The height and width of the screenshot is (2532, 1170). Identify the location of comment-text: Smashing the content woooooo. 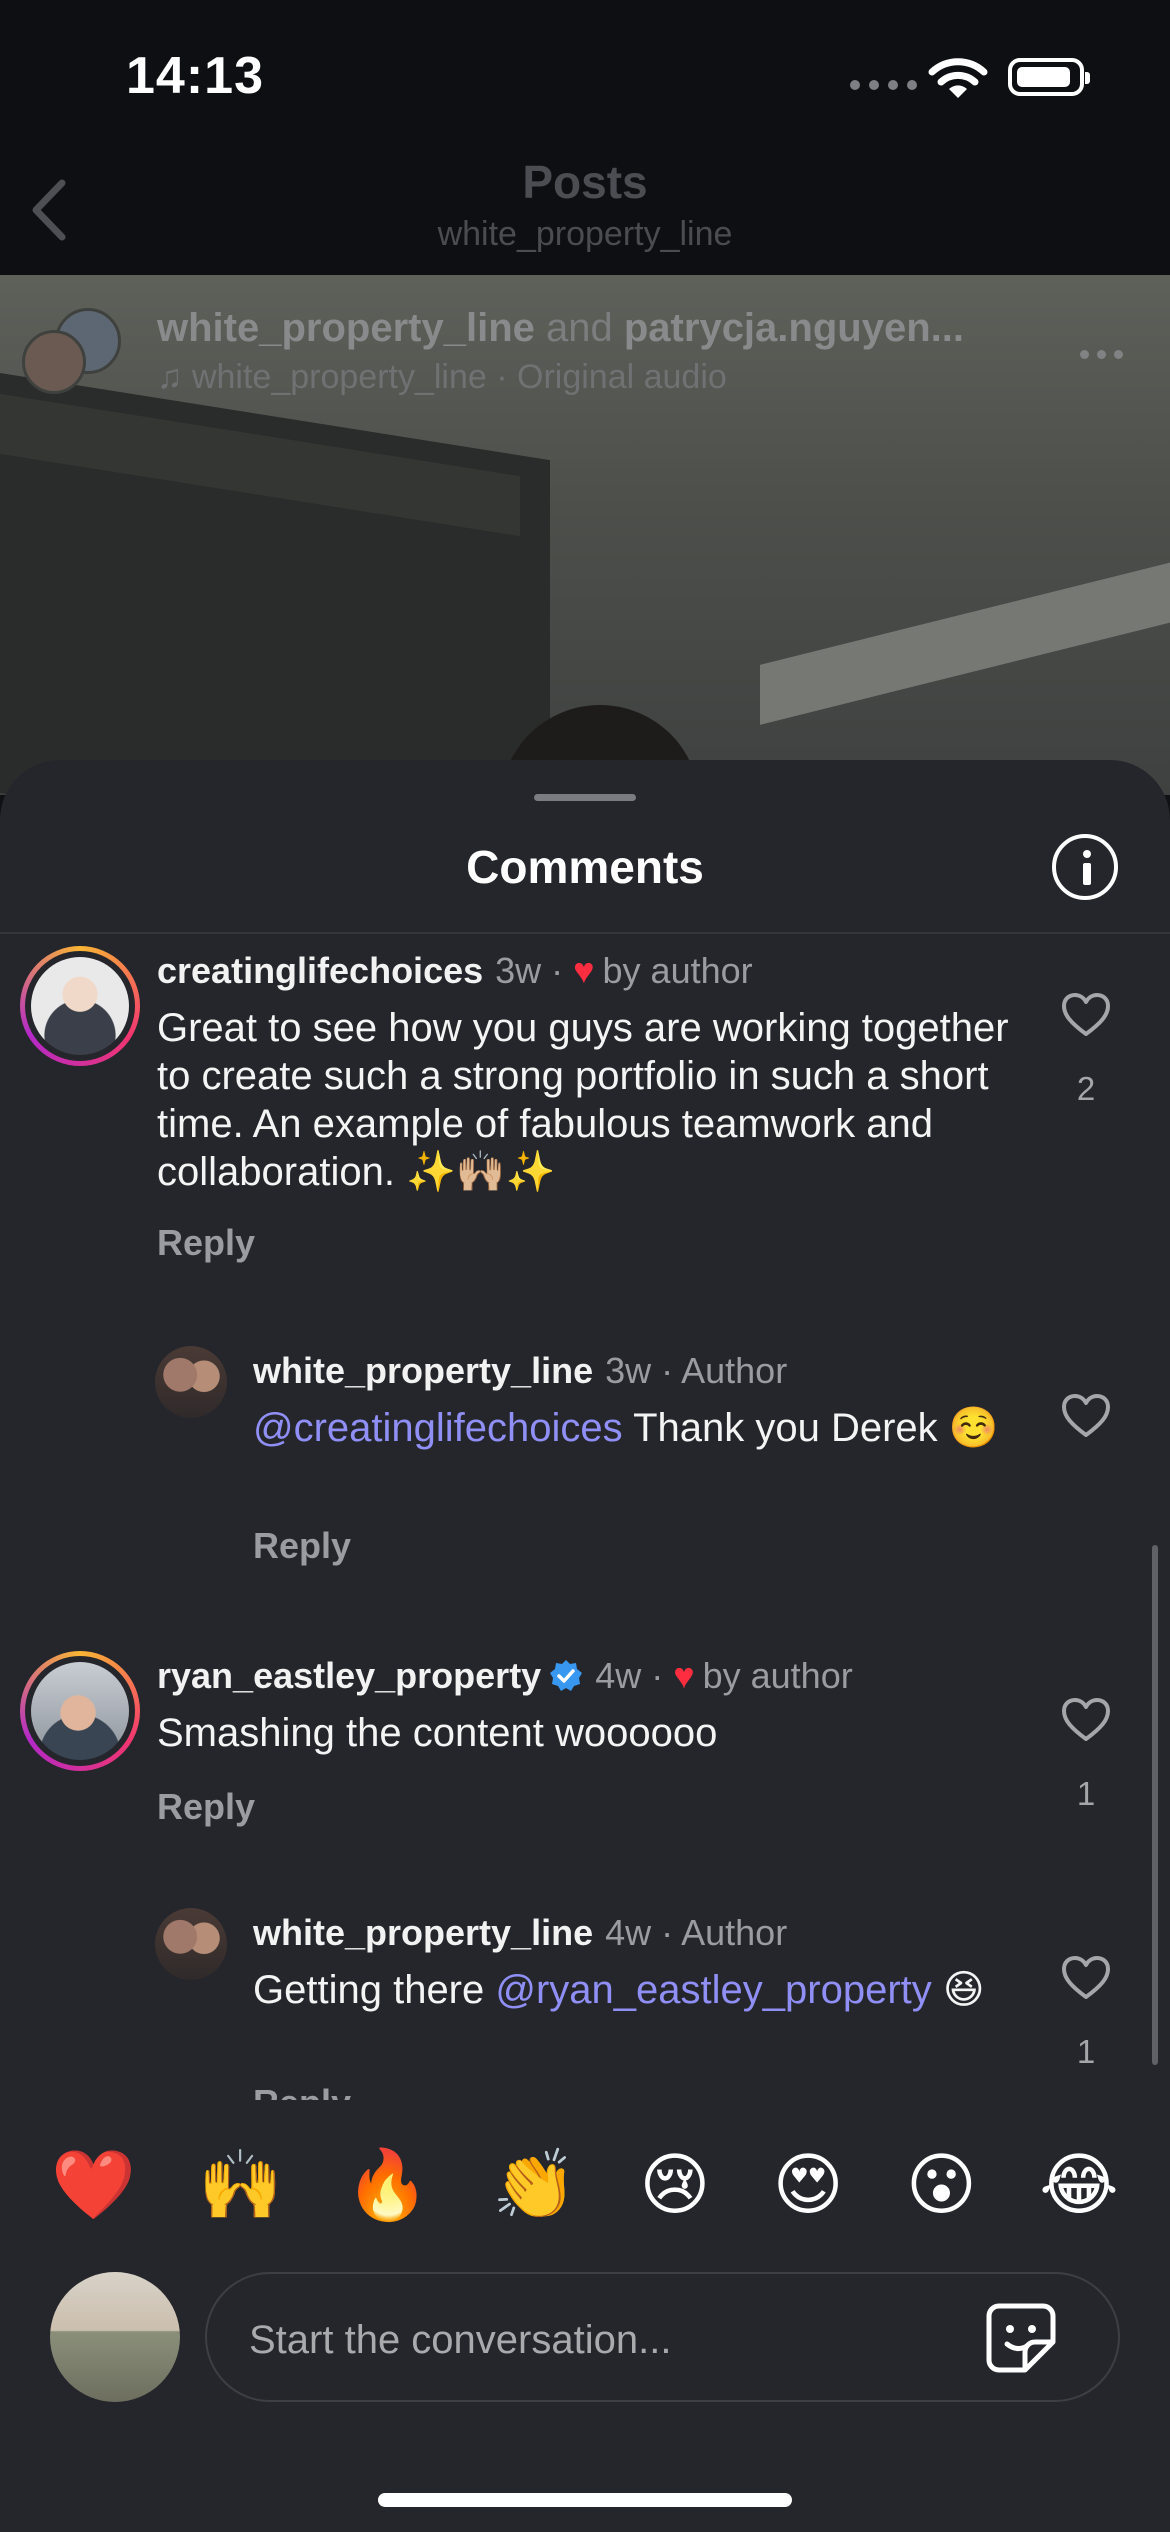
(437, 1733).